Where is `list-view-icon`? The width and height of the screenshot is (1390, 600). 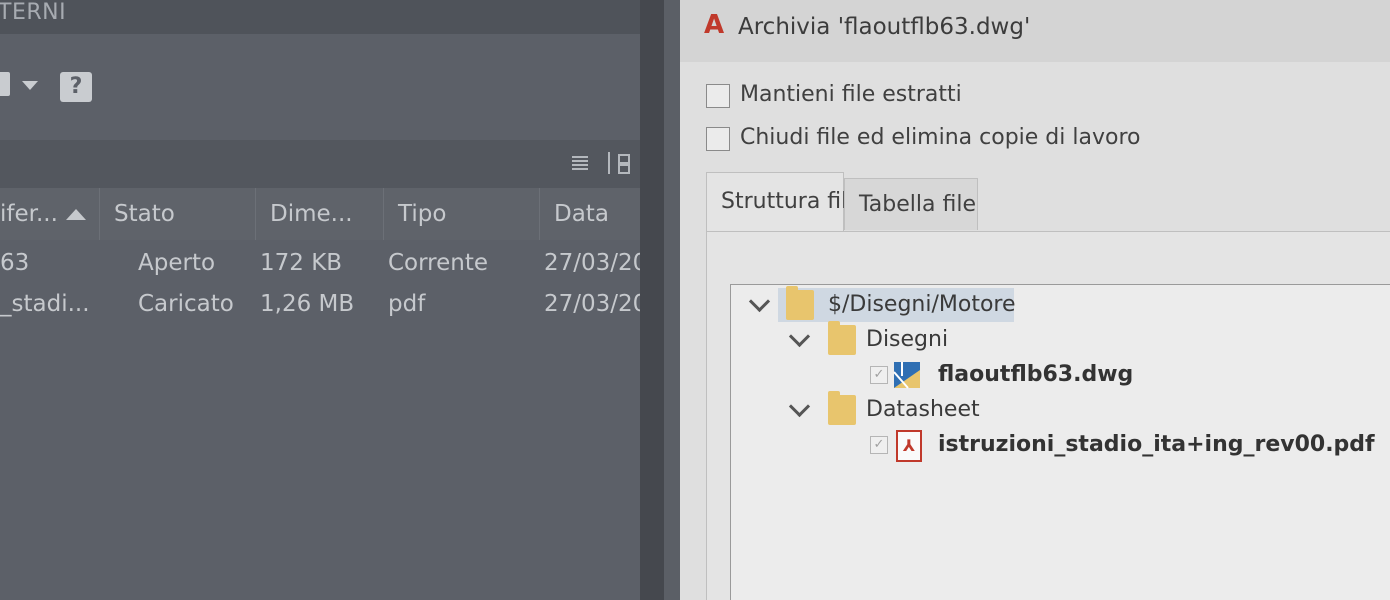 list-view-icon is located at coordinates (580, 162).